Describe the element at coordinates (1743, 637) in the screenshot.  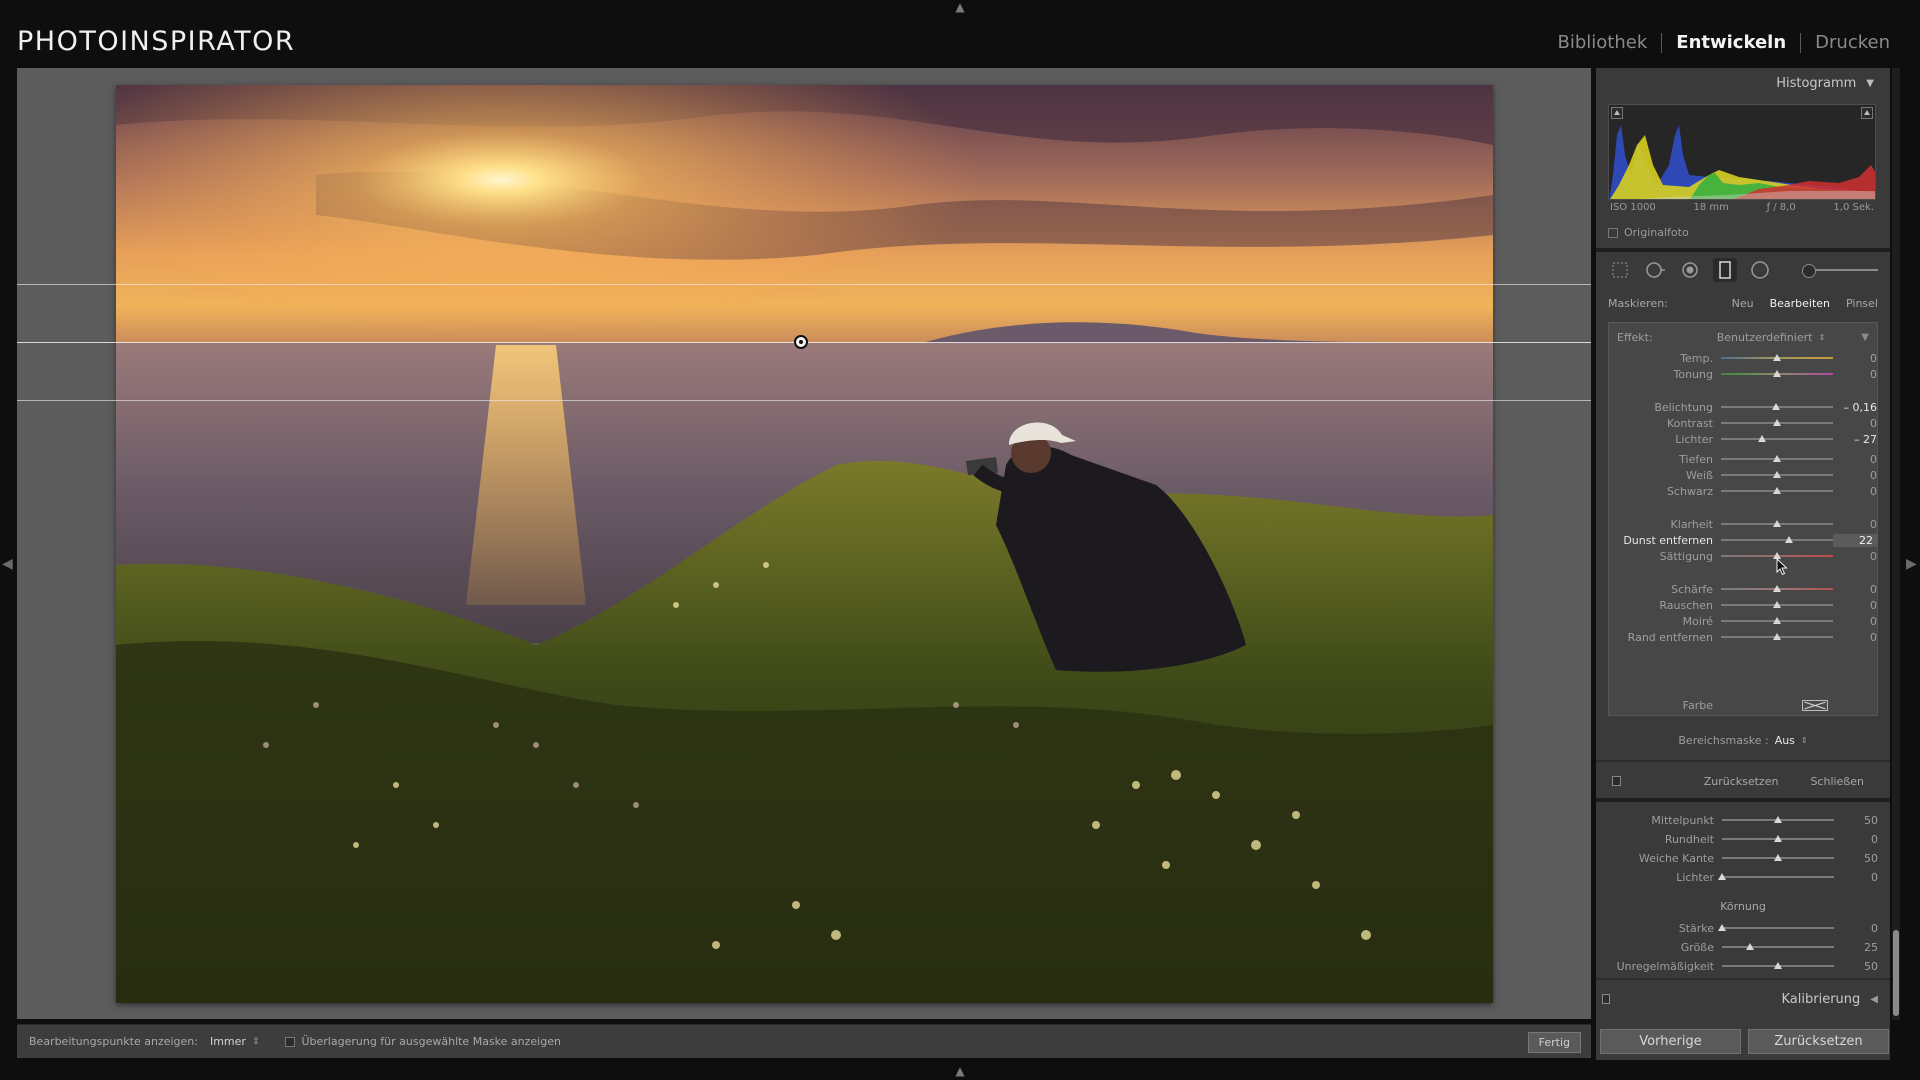
I see `effect-slider-row: Rand entfernen 0` at that location.